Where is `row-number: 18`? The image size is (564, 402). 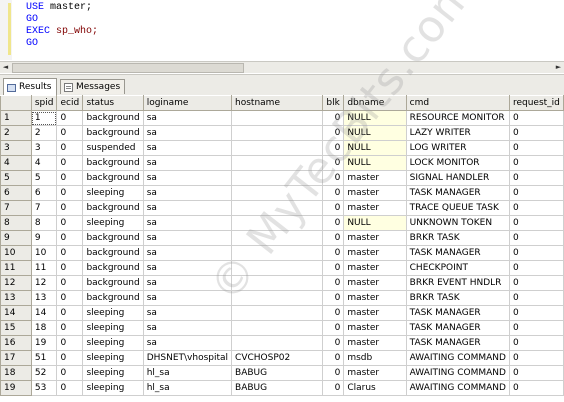 row-number: 18 is located at coordinates (16, 373).